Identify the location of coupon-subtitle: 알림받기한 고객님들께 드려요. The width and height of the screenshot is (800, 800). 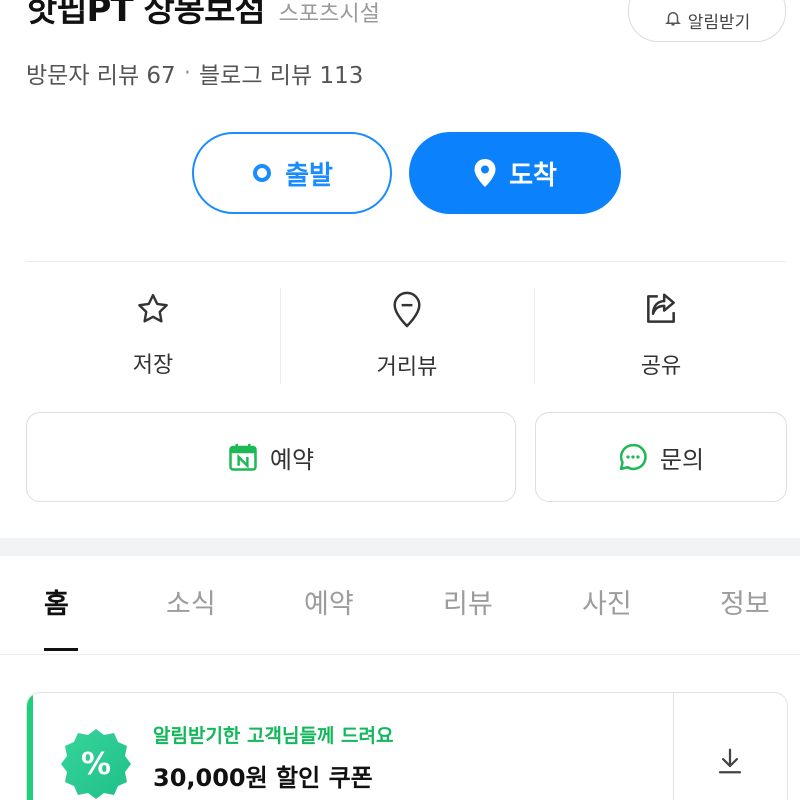
(273, 736).